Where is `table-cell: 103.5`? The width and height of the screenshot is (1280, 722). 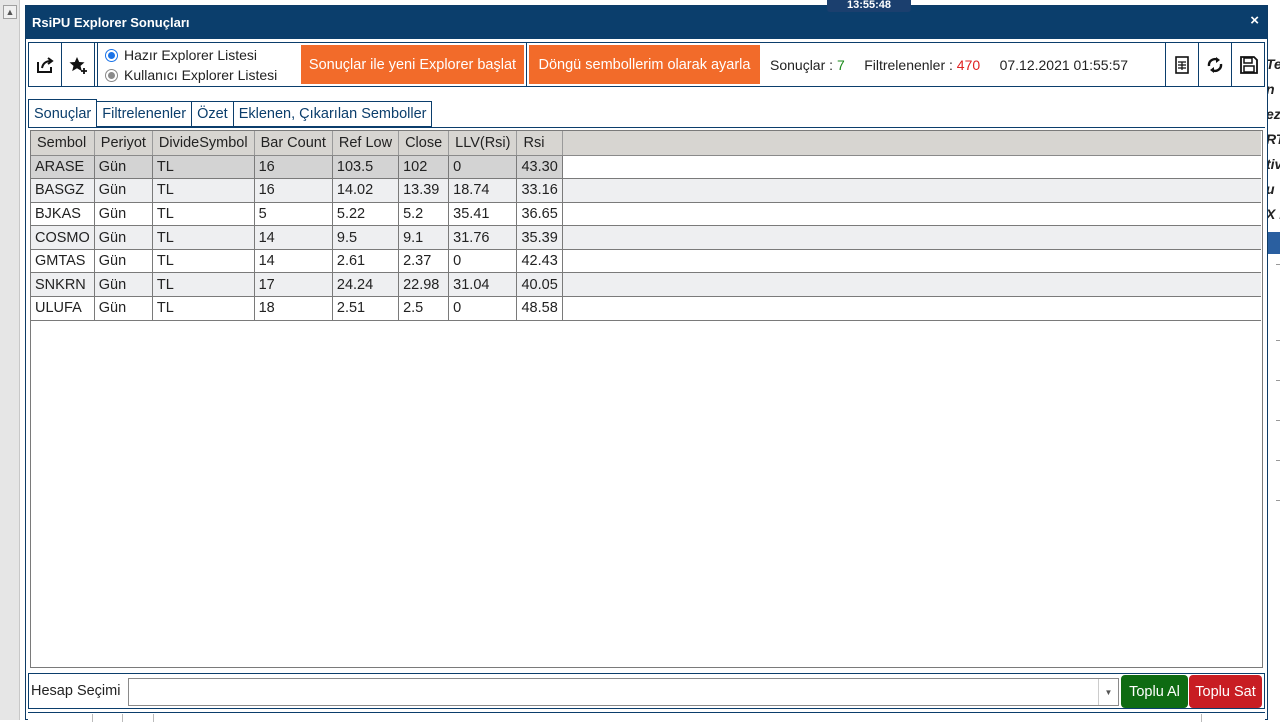
table-cell: 103.5 is located at coordinates (366, 167).